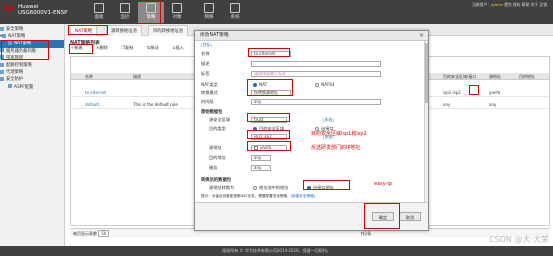  I want to click on nav-system: 系统, so click(235, 12).